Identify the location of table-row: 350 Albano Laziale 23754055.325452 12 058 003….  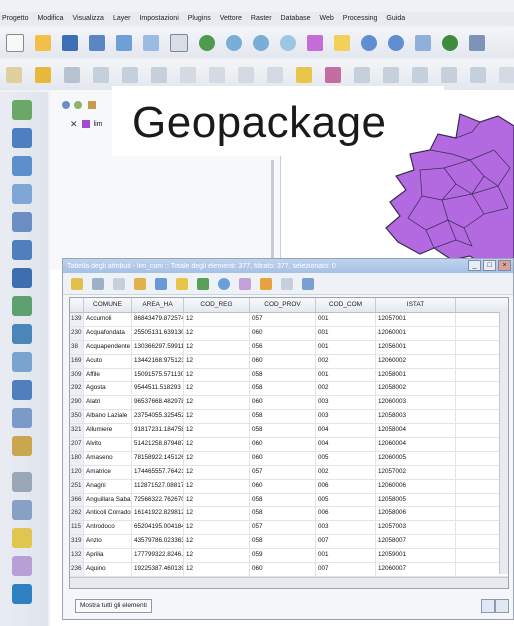
(289, 417).